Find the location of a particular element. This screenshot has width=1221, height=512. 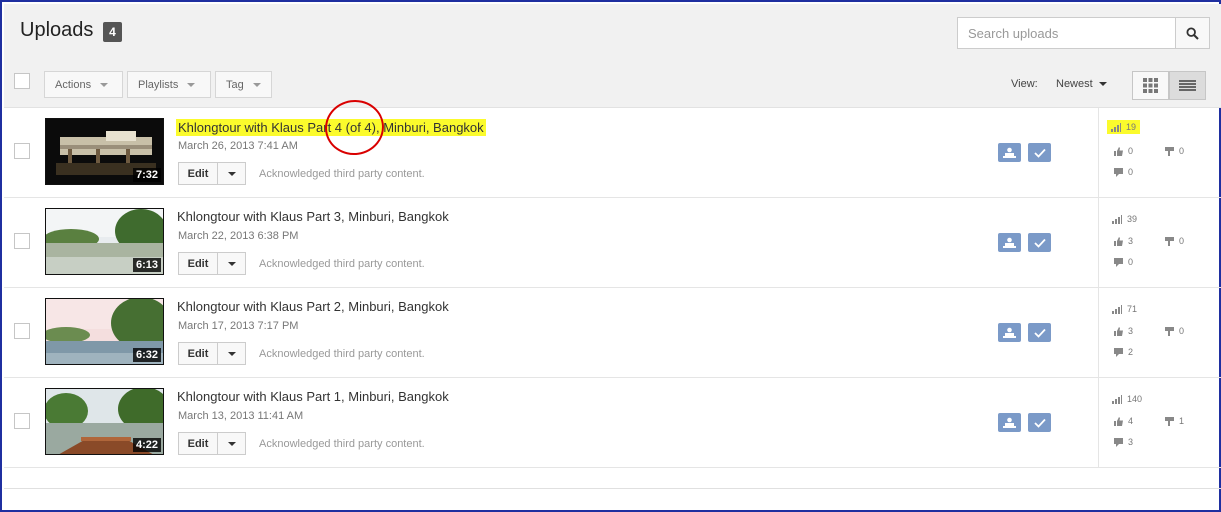

comment-count-value: 3 is located at coordinates (1131, 442).